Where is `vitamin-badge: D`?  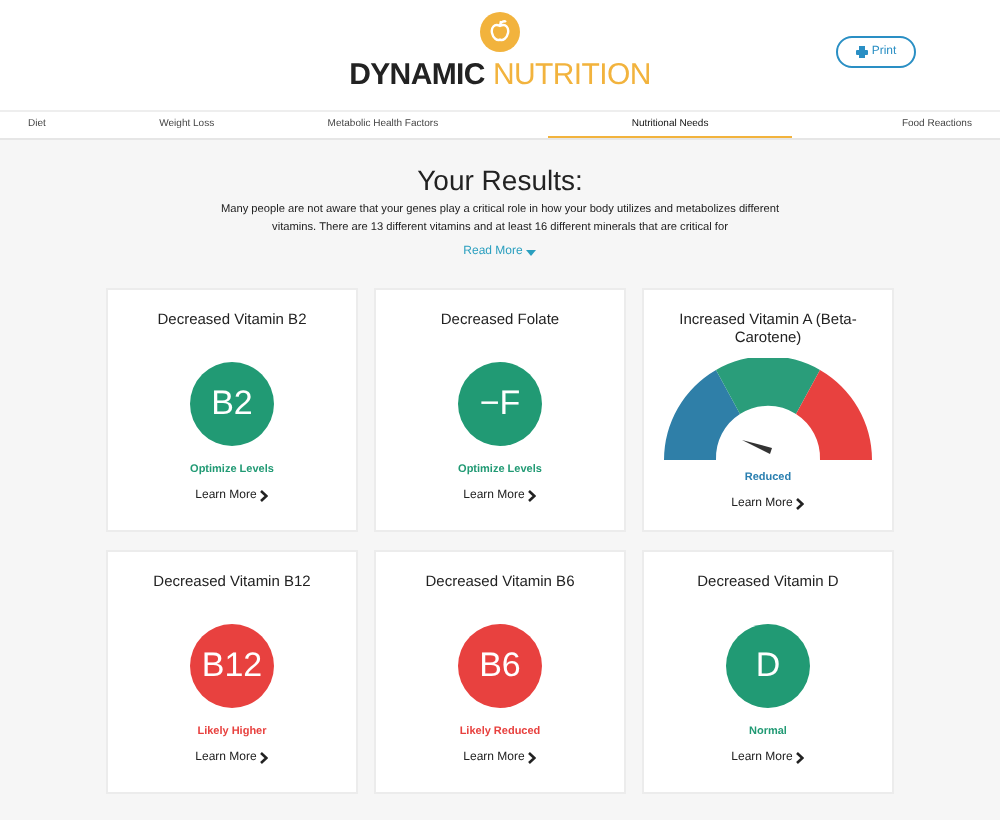
vitamin-badge: D is located at coordinates (768, 666).